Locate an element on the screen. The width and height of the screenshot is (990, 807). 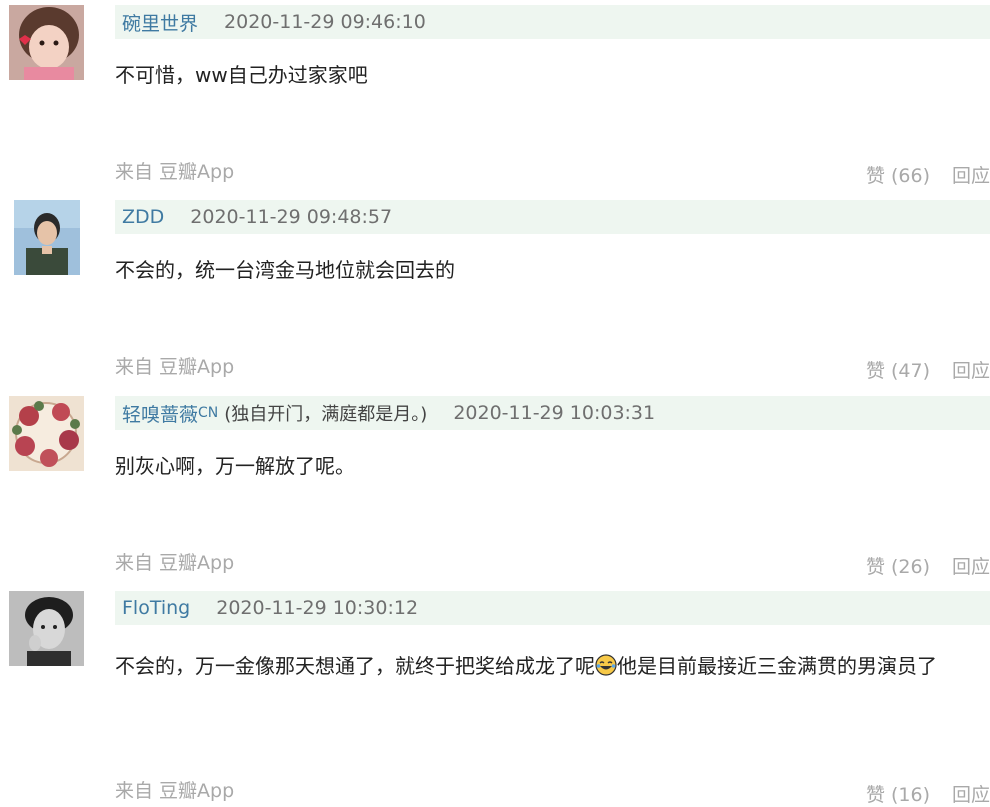
like-button: 赞 (26) is located at coordinates (898, 565).